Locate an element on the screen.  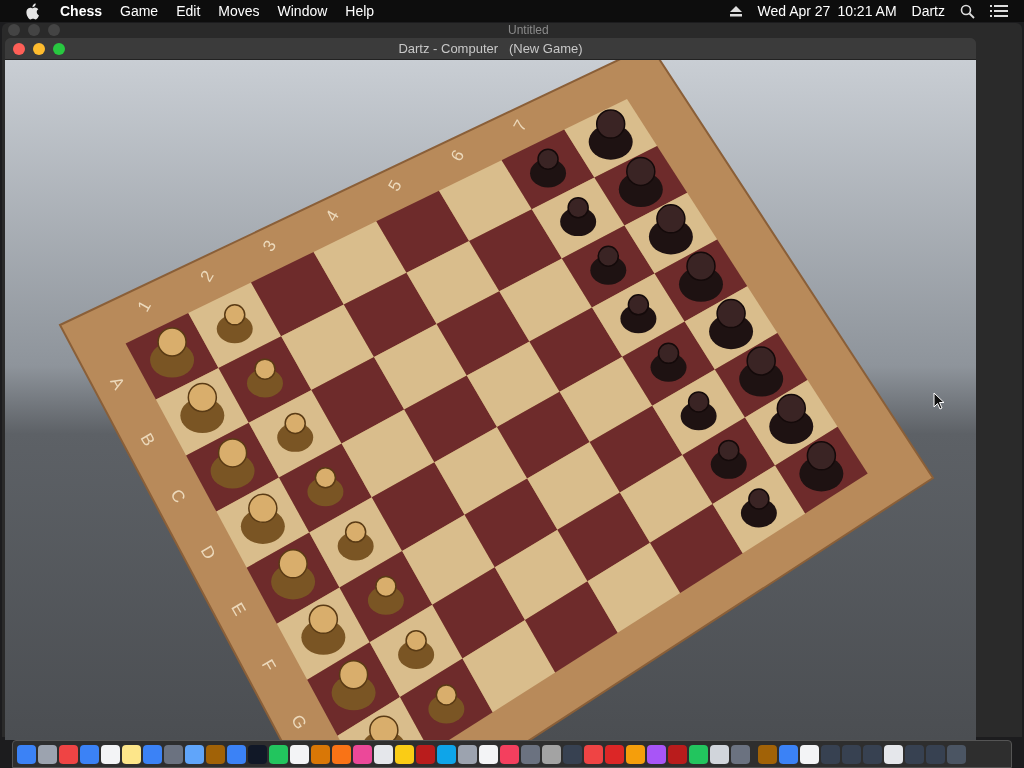
mouse-pointer-icon is located at coordinates (939, 401).